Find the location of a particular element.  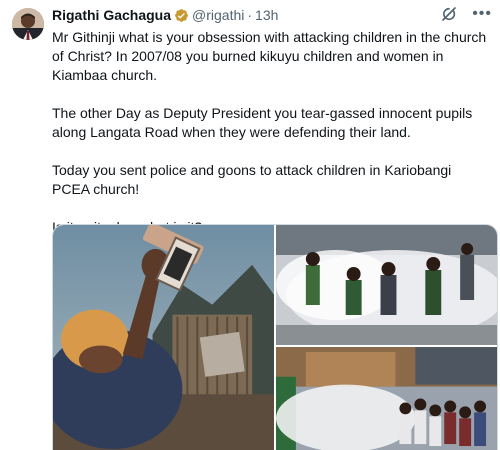

author-handle: @rigathi is located at coordinates (218, 15).